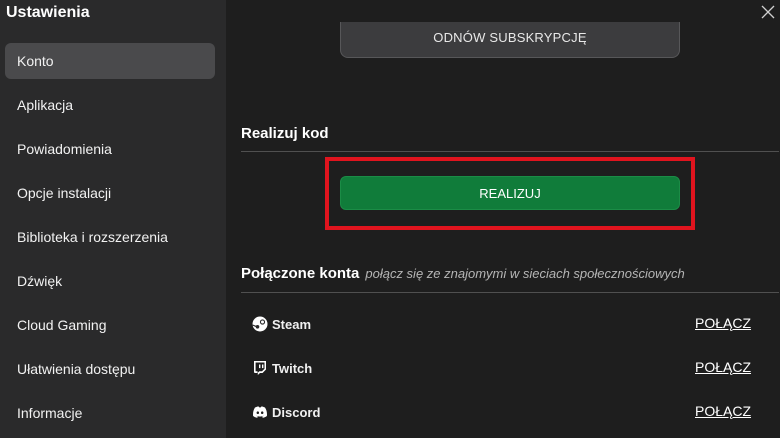 The image size is (780, 438). I want to click on linked-accounts-heading: Połączone konta, so click(300, 273).